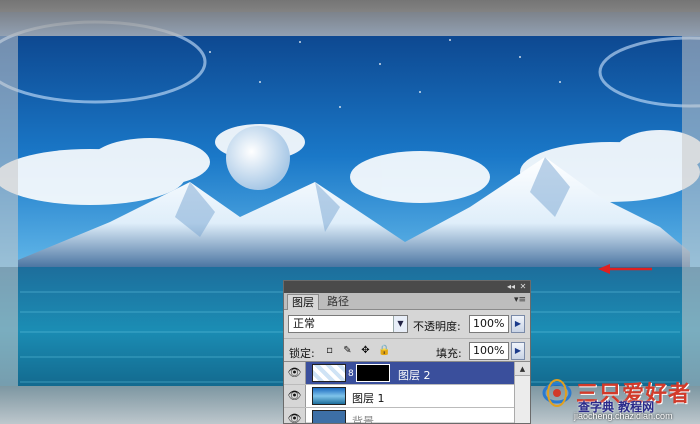 The width and height of the screenshot is (700, 424). Describe the element at coordinates (518, 351) in the screenshot. I see `fill-slider-button: ▶` at that location.